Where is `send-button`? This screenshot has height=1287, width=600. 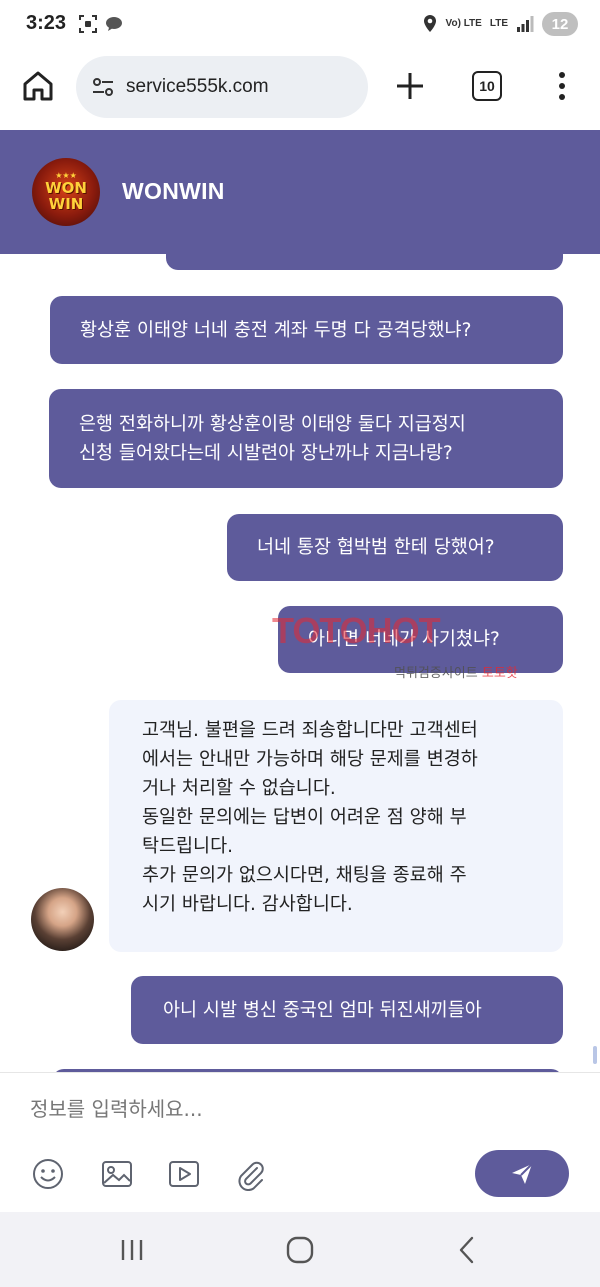
send-button is located at coordinates (522, 1173).